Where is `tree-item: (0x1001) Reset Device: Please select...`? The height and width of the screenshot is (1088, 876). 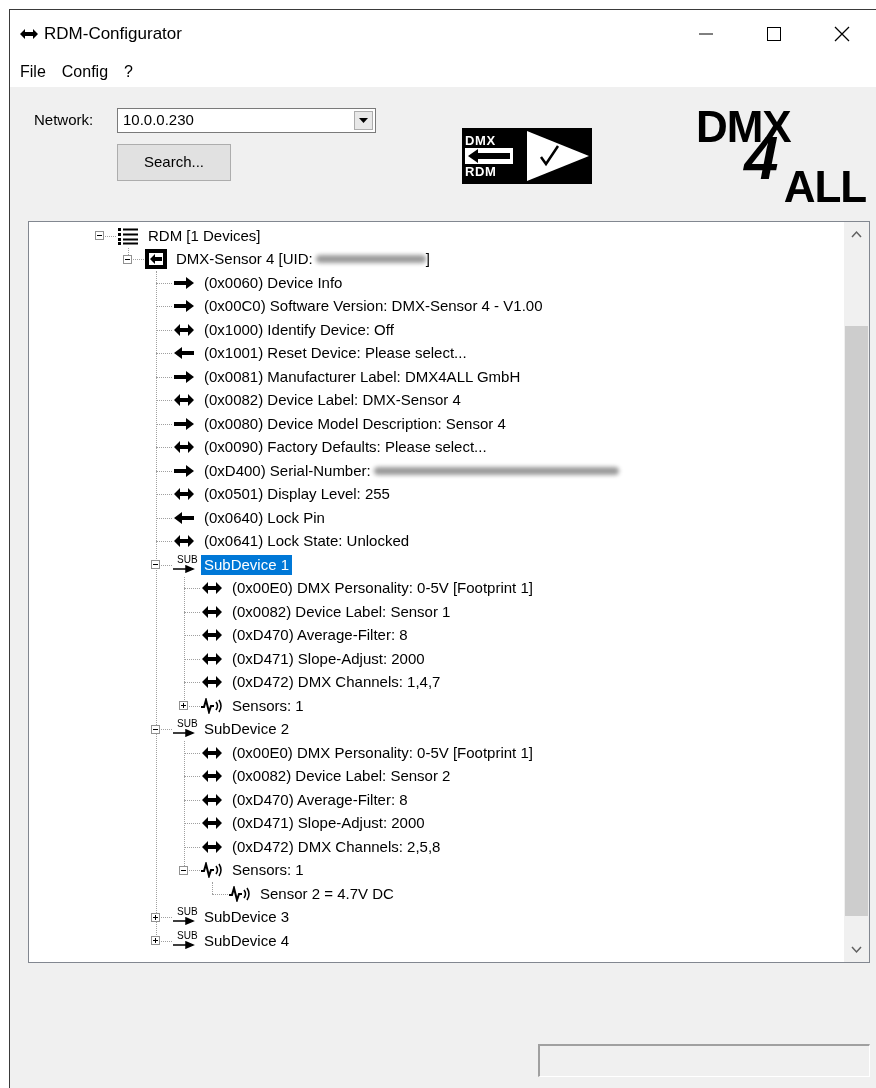
tree-item: (0x1001) Reset Device: Please select... is located at coordinates (335, 353).